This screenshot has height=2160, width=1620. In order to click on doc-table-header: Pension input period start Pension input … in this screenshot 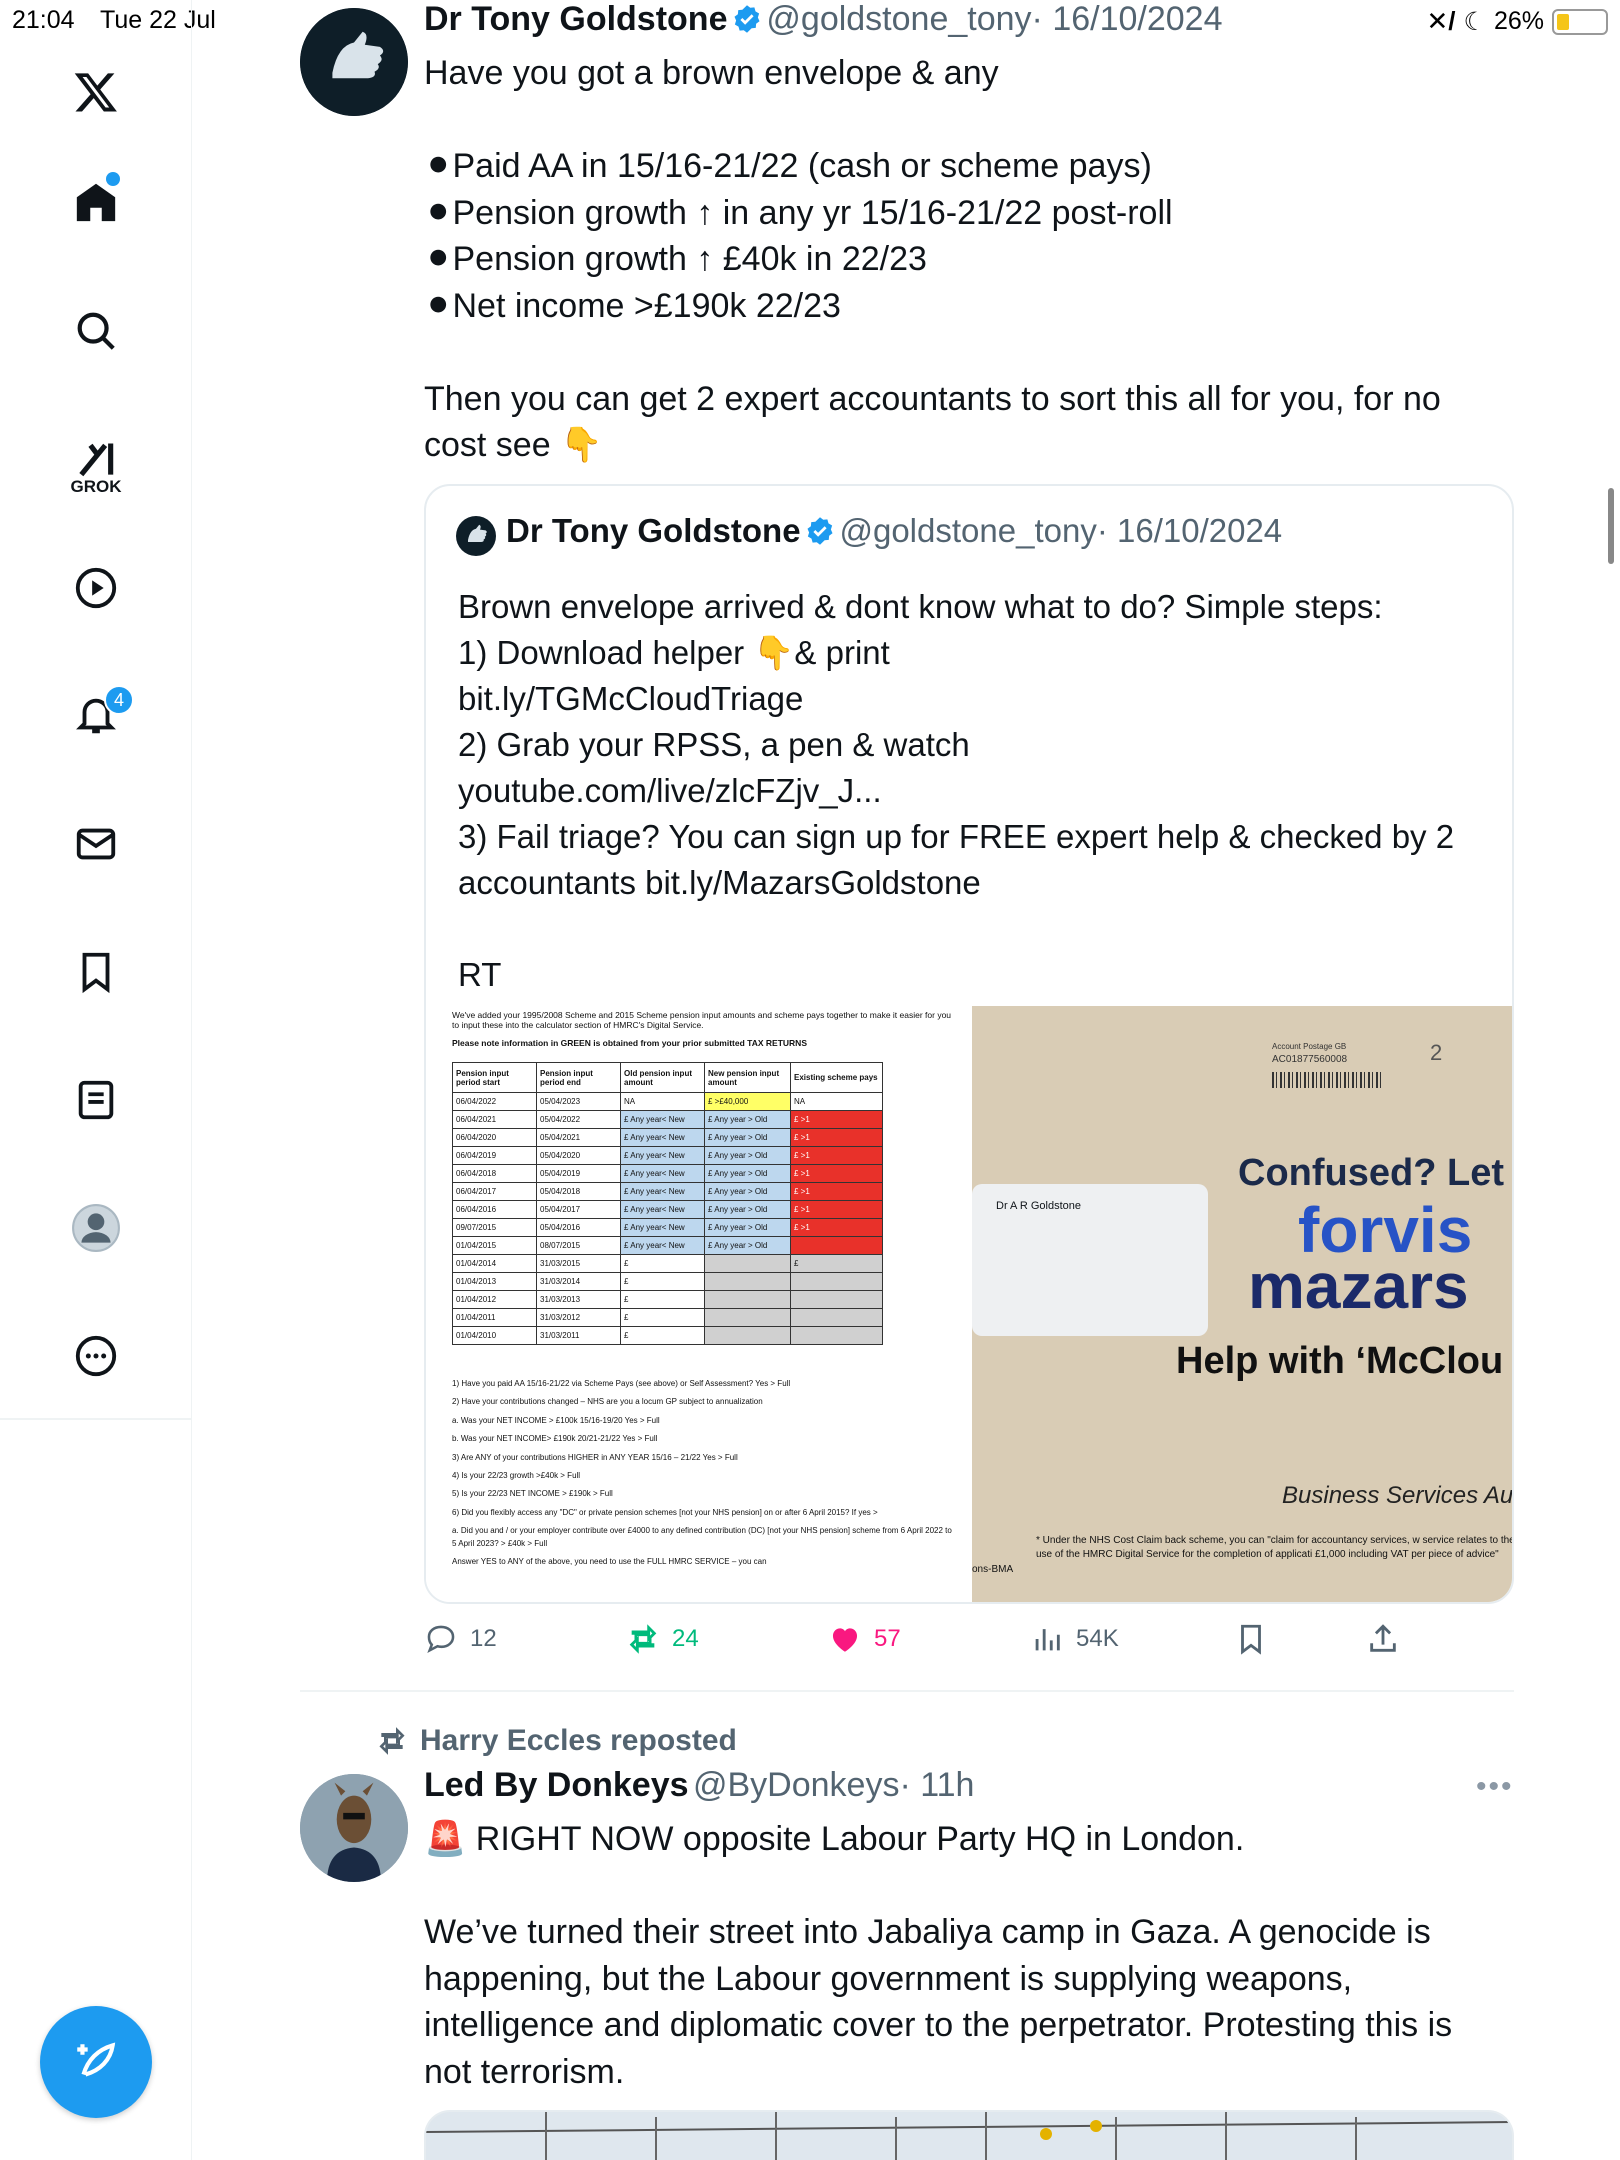, I will do `click(667, 1077)`.